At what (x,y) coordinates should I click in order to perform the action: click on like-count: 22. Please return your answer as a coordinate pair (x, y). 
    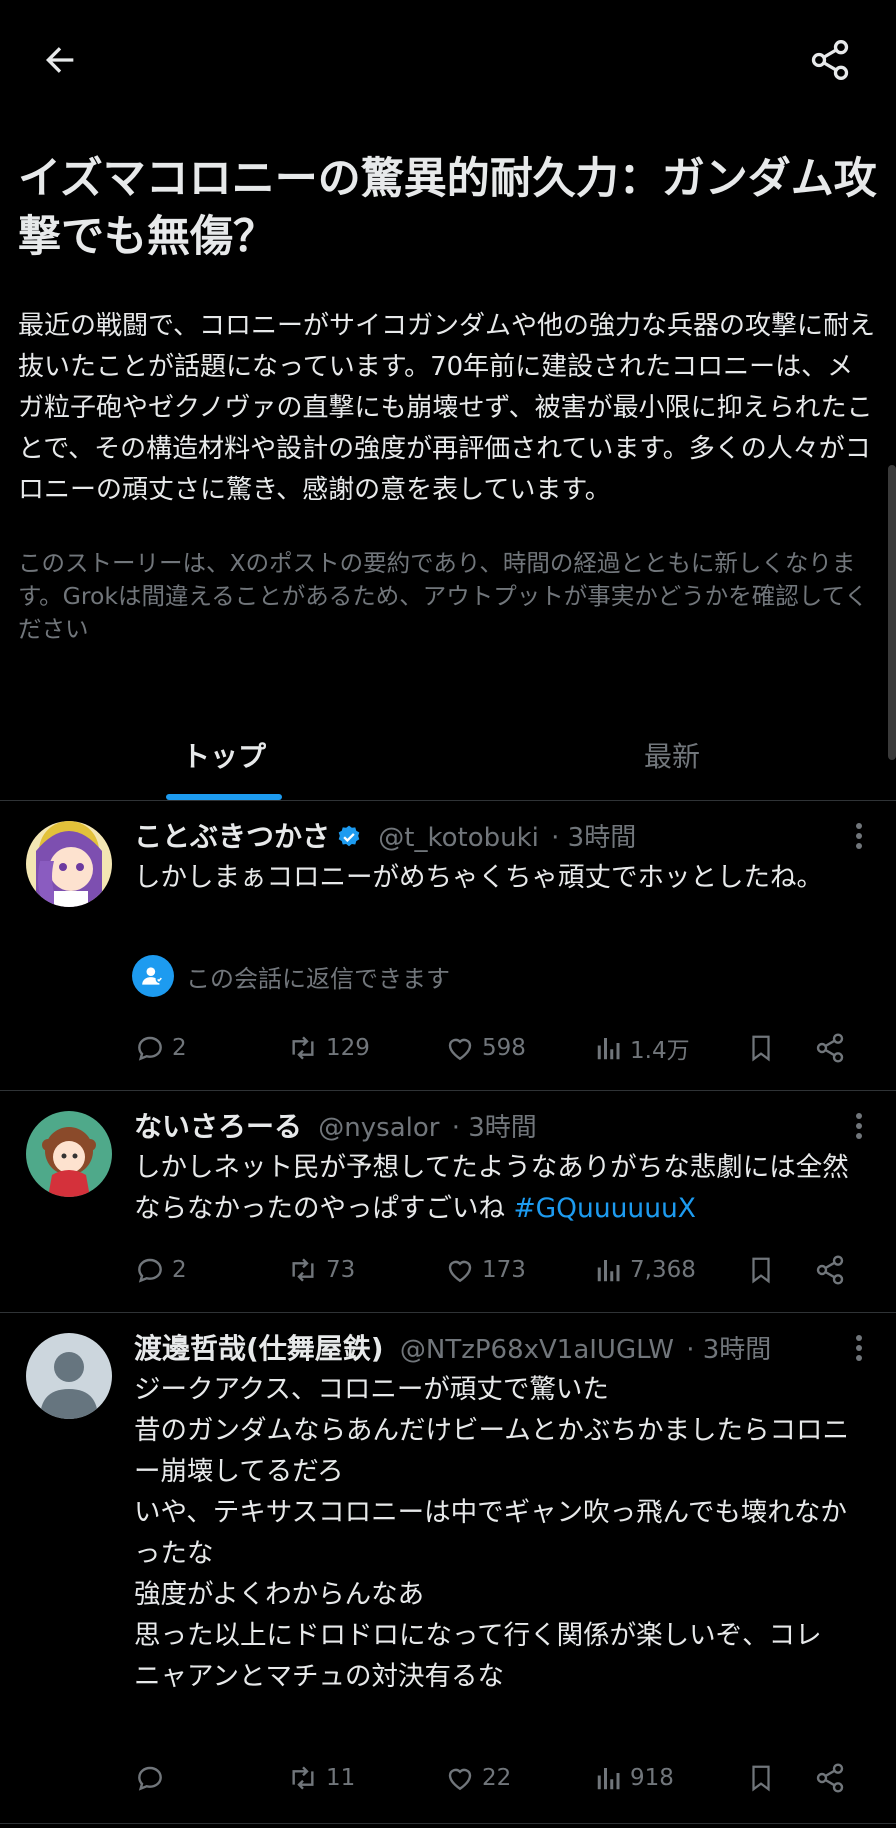
    Looking at the image, I should click on (497, 1778).